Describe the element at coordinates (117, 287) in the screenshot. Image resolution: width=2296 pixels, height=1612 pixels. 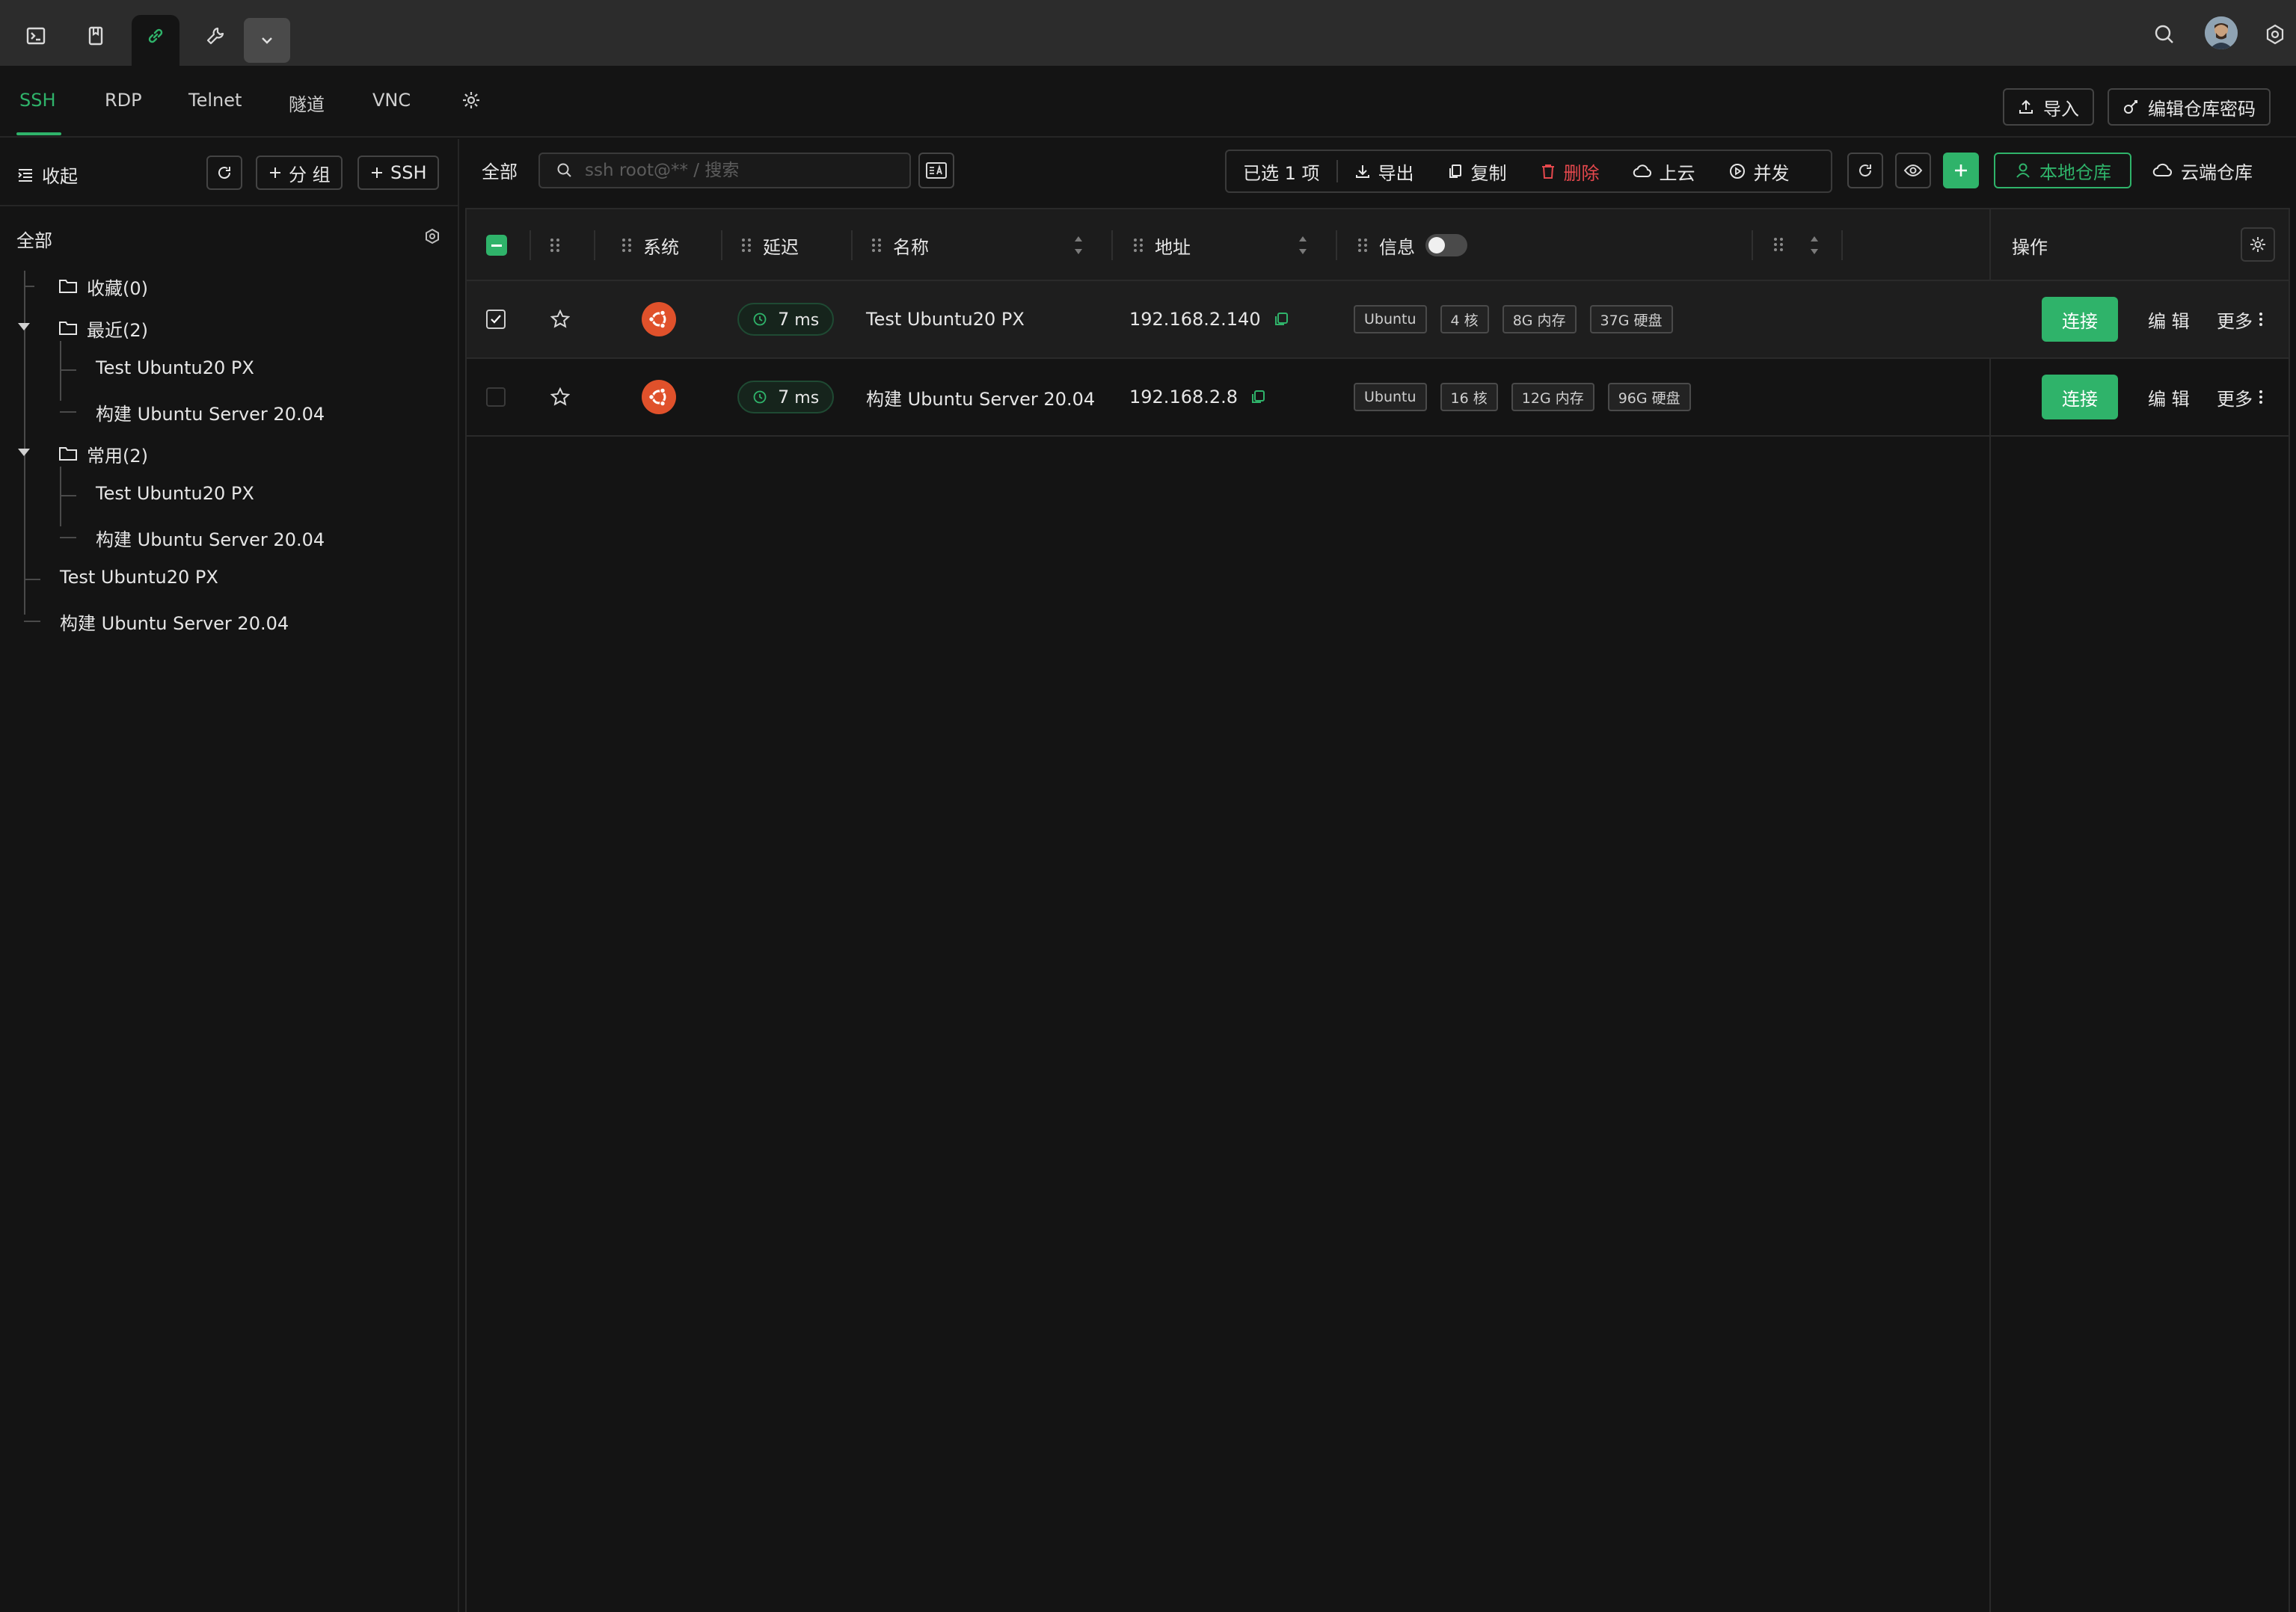
I see `tree-folder-favorites: 收藏(0)` at that location.